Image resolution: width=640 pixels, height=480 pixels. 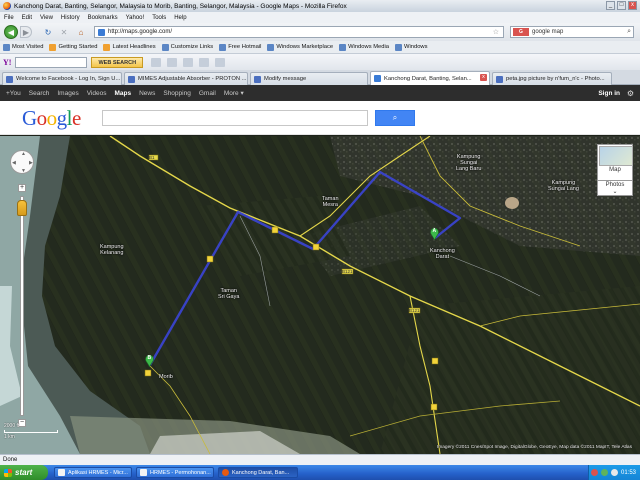 I want to click on gear-icon: ⚙, so click(x=630, y=93).